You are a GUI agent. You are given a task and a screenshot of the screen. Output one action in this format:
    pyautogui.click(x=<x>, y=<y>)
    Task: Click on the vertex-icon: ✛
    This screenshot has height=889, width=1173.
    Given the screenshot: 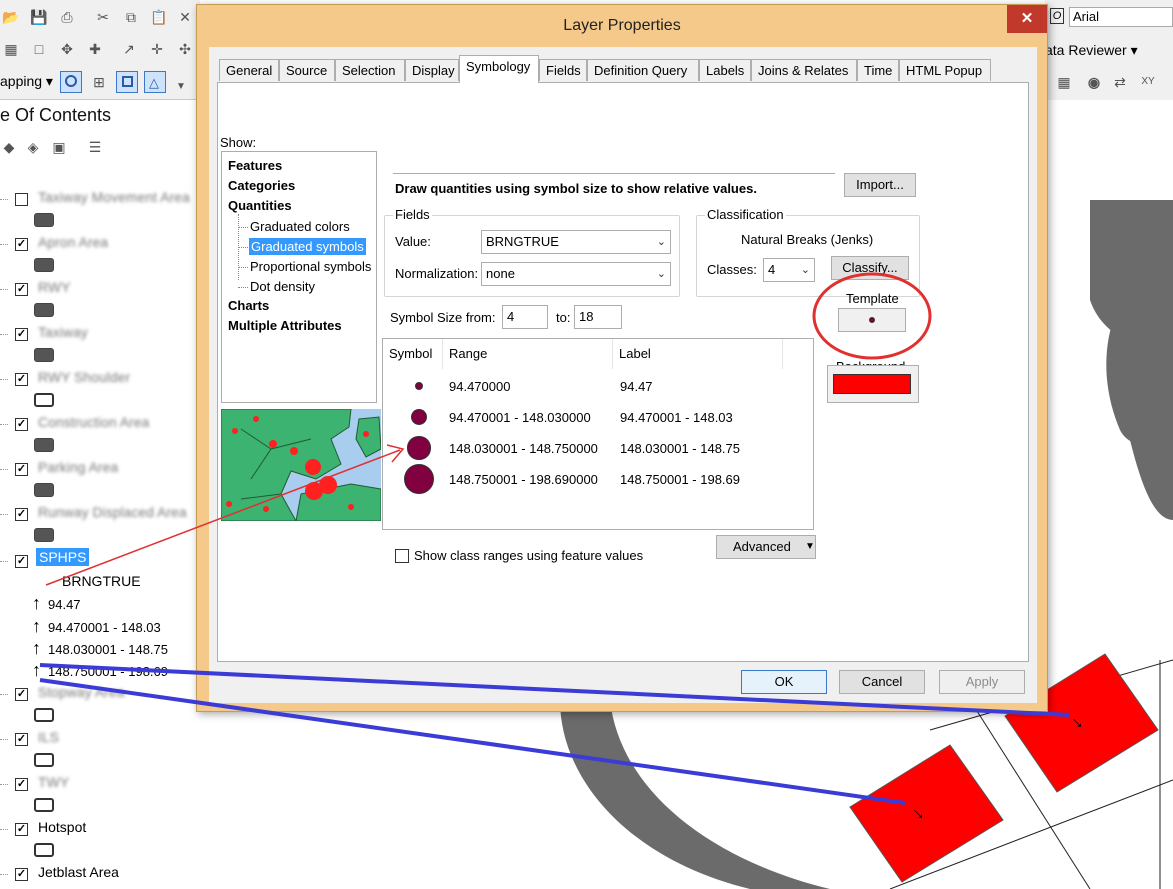 What is the action you would take?
    pyautogui.click(x=157, y=49)
    